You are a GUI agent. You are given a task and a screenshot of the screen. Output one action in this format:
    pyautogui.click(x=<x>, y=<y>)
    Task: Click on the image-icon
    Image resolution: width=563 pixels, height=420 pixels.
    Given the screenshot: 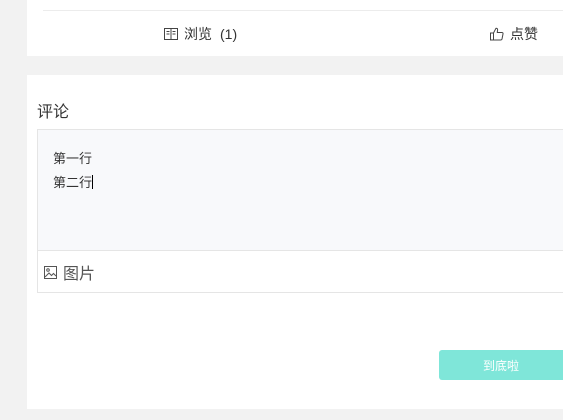 What is the action you would take?
    pyautogui.click(x=50, y=272)
    